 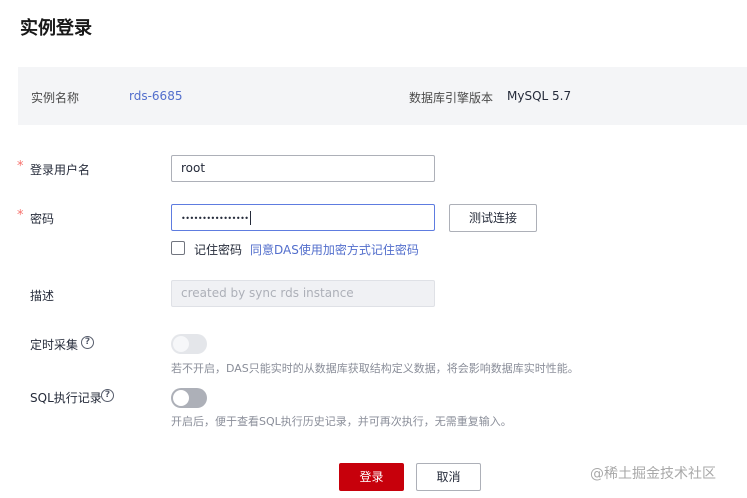 What do you see at coordinates (267, 293) in the screenshot?
I see `description-placeholder: created by sync rds instance` at bounding box center [267, 293].